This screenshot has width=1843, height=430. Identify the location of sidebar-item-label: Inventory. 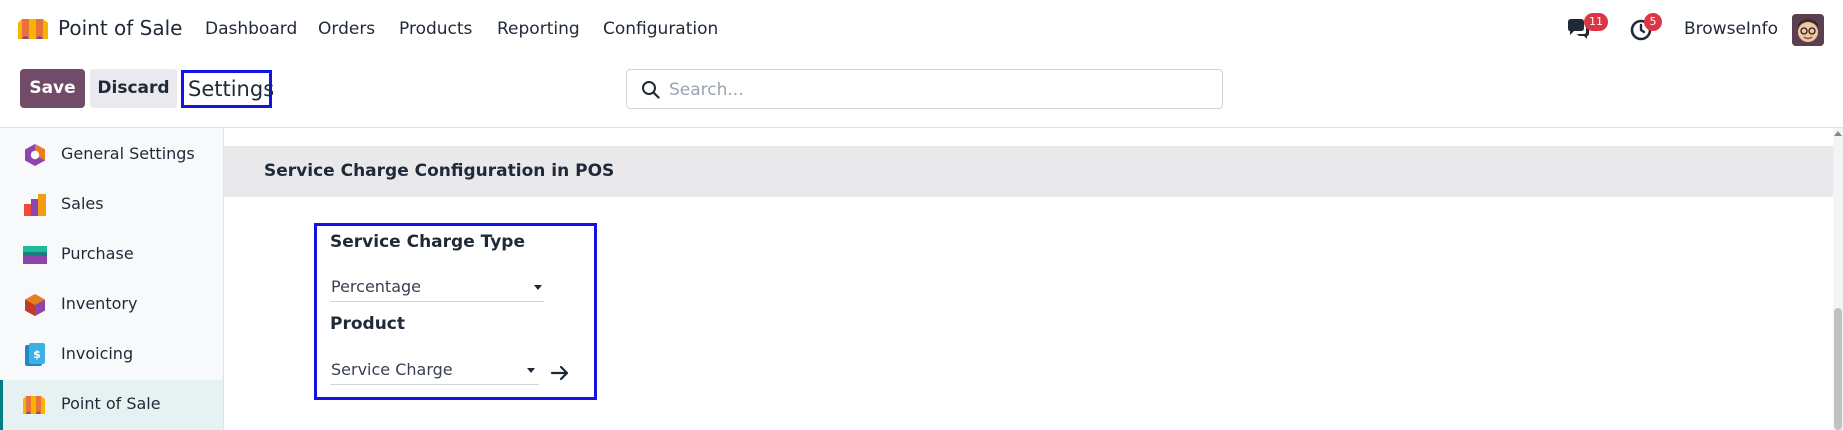
(99, 303).